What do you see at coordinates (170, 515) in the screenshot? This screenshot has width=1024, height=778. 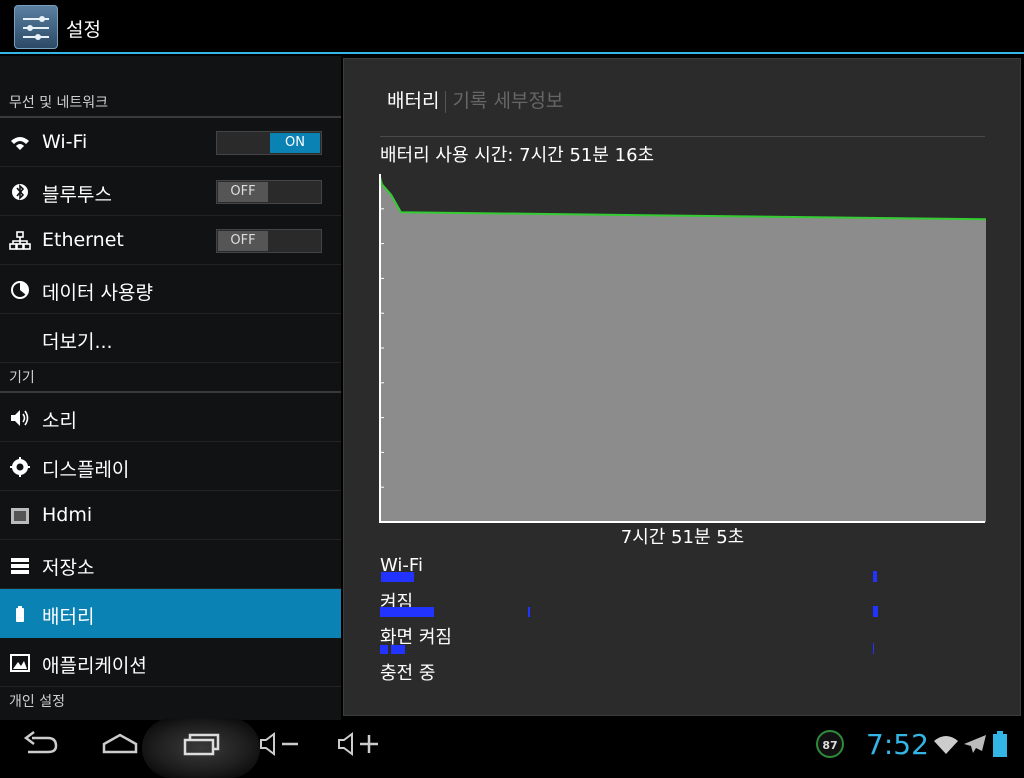 I see `sidebar-item-hdmi: Hdmi` at bounding box center [170, 515].